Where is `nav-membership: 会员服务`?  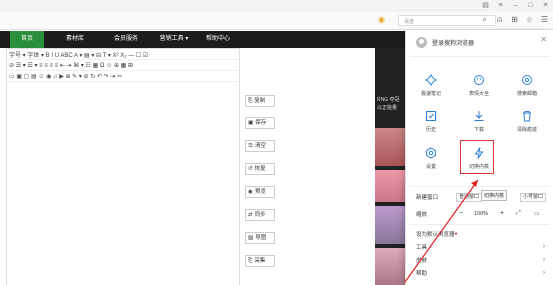
nav-membership: 会员服务 is located at coordinates (126, 39).